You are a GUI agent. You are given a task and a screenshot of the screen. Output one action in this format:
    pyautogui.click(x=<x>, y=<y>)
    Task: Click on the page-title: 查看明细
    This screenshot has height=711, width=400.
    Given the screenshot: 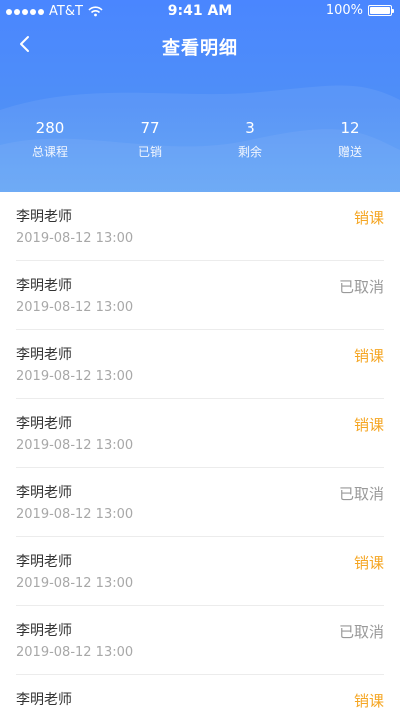 What is the action you would take?
    pyautogui.click(x=200, y=48)
    